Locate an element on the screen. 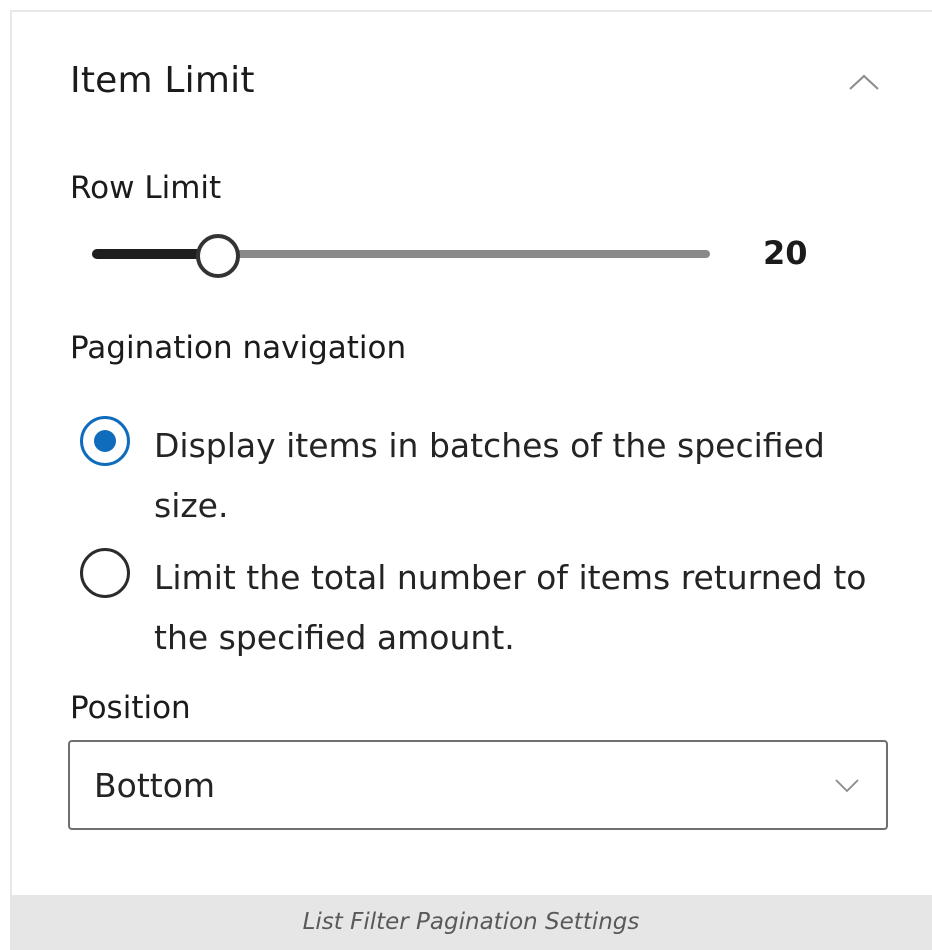 The image size is (932, 950). radio-dot is located at coordinates (105, 441).